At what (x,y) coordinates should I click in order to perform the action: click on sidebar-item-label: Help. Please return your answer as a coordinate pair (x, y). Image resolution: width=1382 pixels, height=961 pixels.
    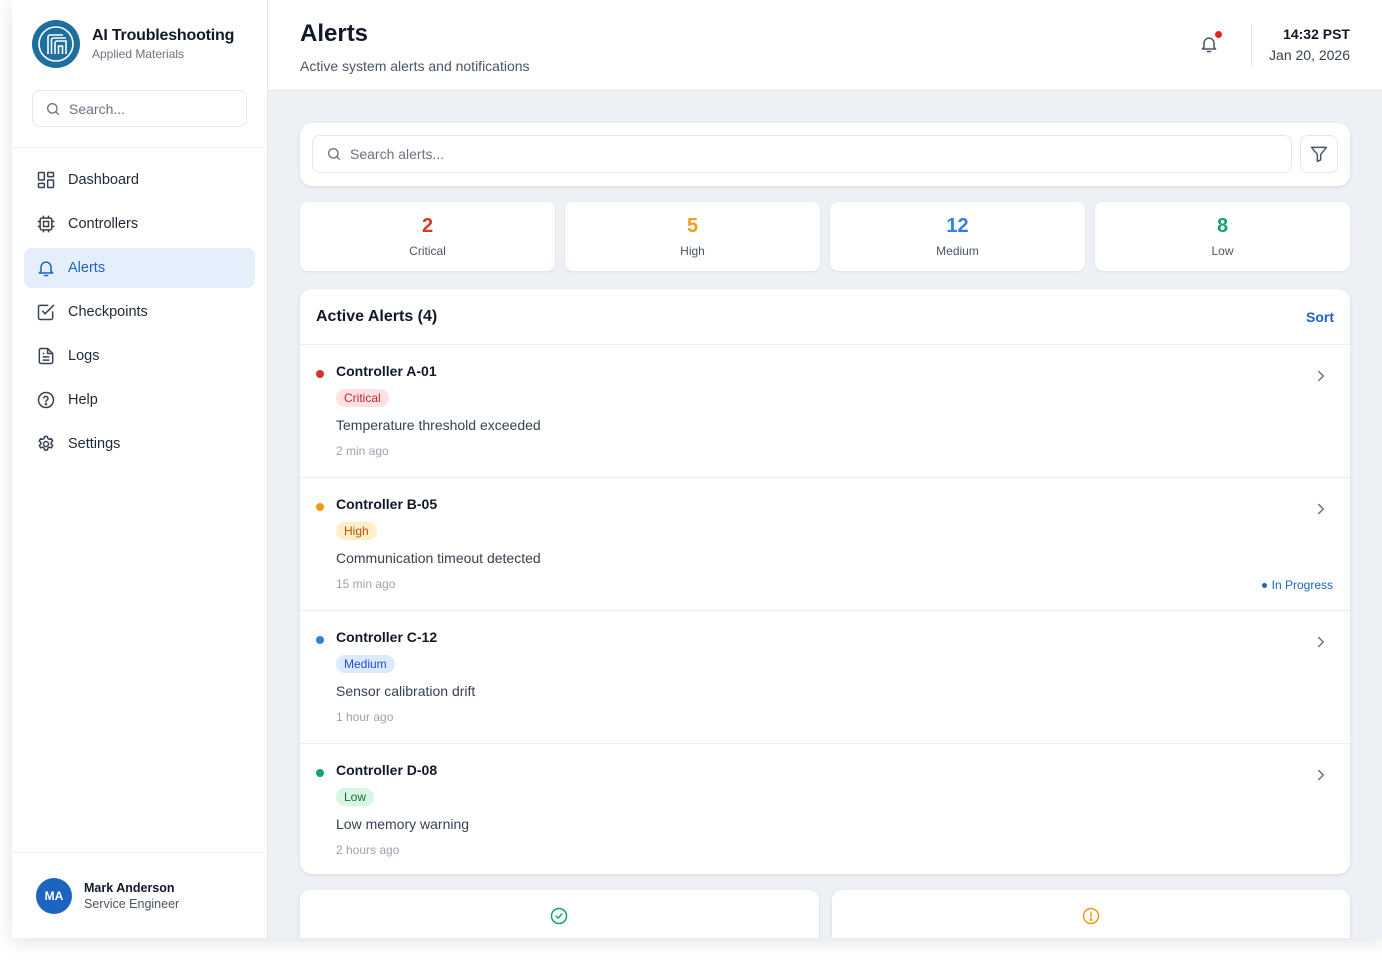
    Looking at the image, I should click on (83, 400).